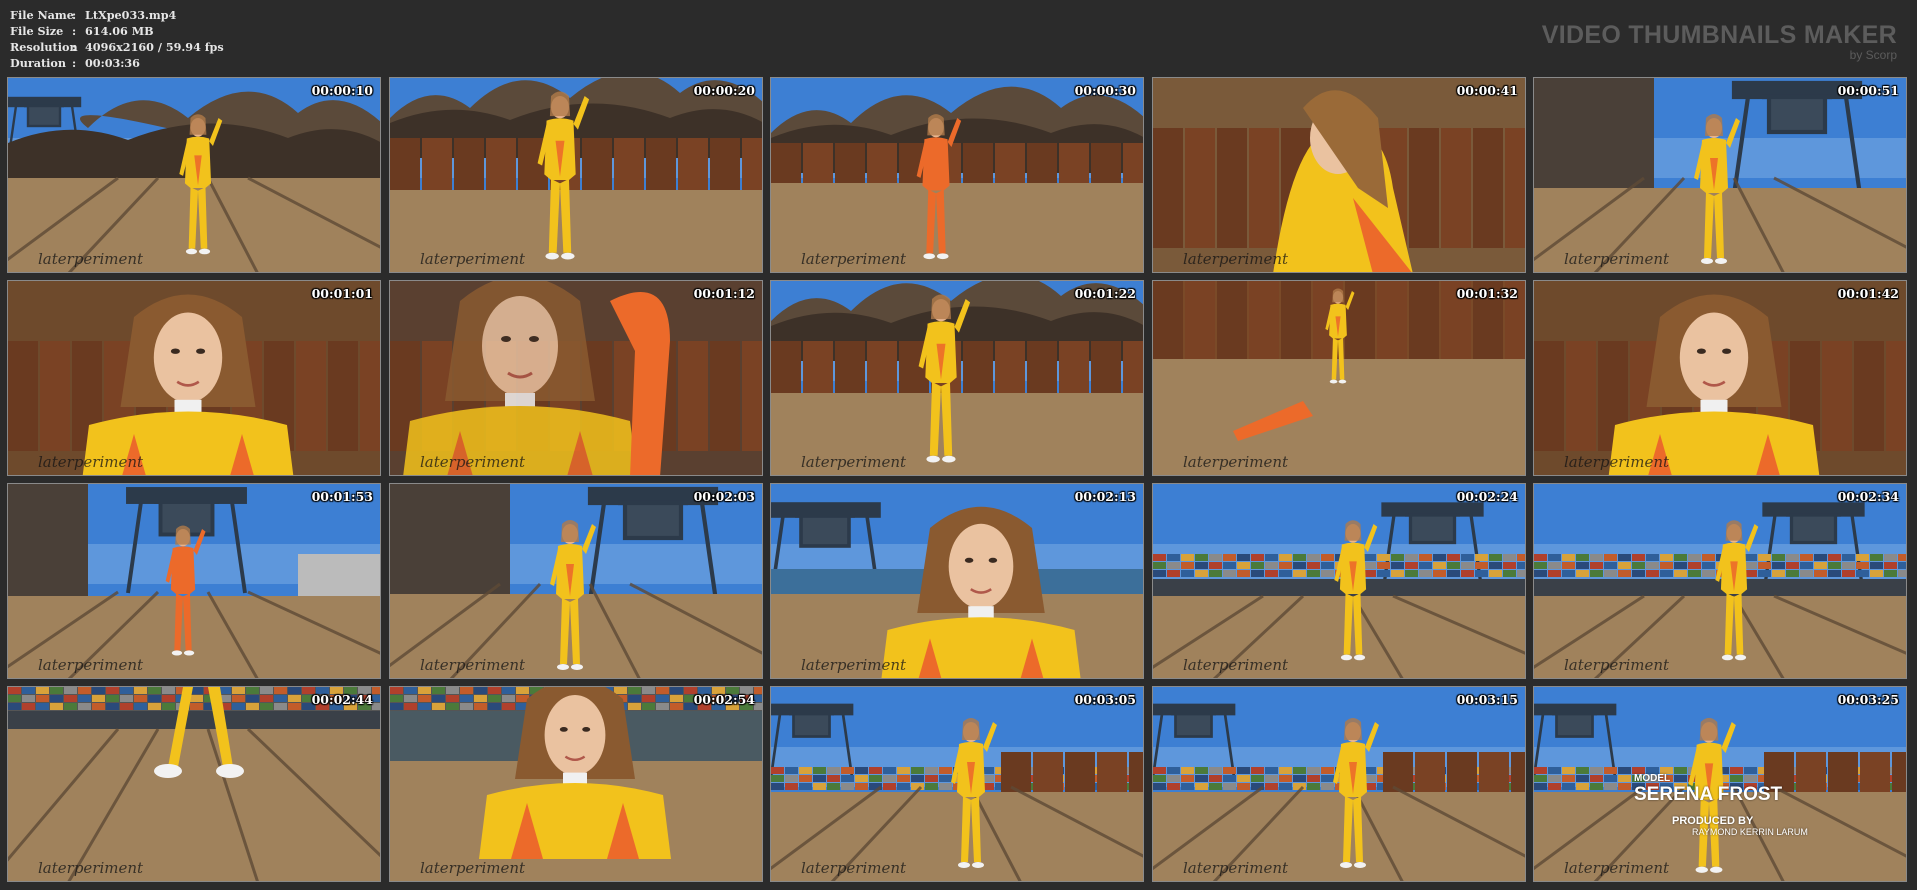  I want to click on video-thumbnail: 00:02:34 laterperiment, so click(1720, 581).